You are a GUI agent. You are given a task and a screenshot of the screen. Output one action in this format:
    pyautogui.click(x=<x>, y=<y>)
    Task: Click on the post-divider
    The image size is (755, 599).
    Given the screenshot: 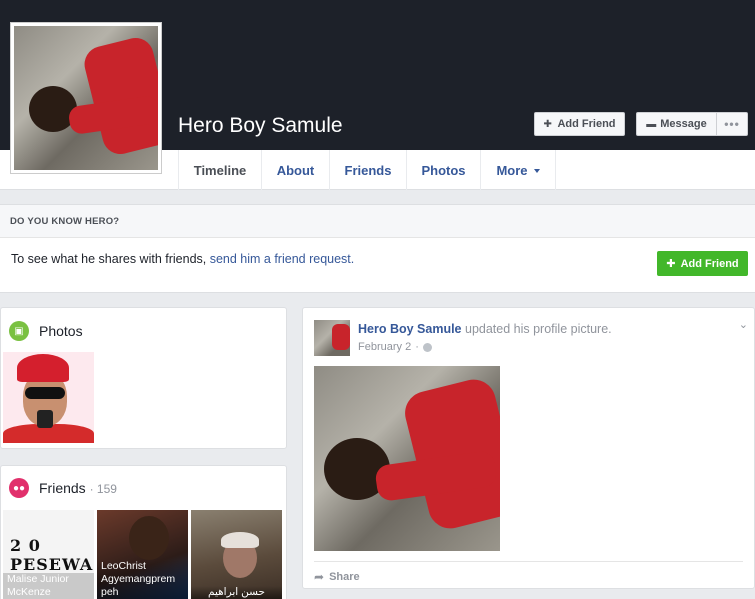 What is the action you would take?
    pyautogui.click(x=528, y=561)
    